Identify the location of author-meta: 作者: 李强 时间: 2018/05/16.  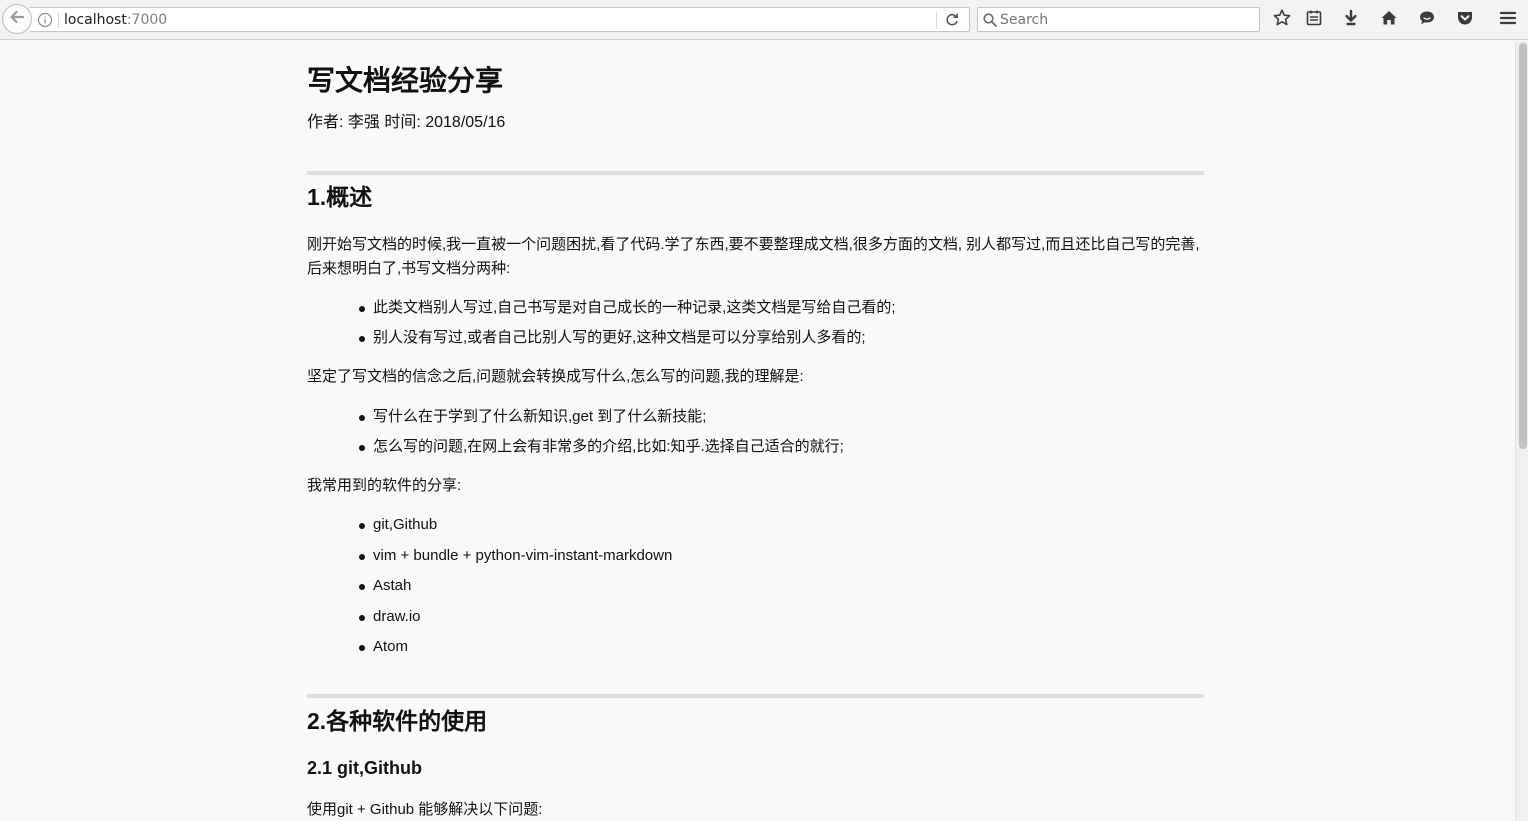
(406, 122).